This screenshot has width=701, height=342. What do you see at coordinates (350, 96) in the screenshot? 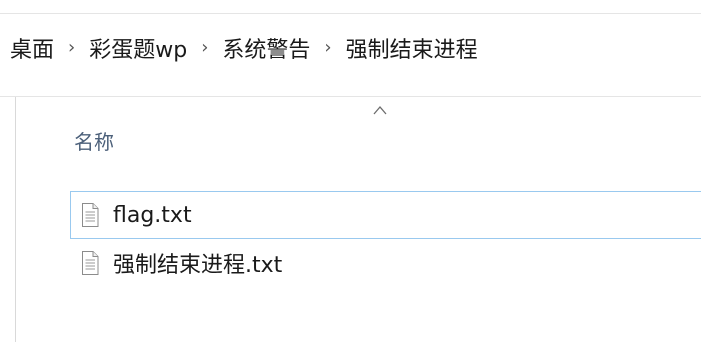
I see `header-divider` at bounding box center [350, 96].